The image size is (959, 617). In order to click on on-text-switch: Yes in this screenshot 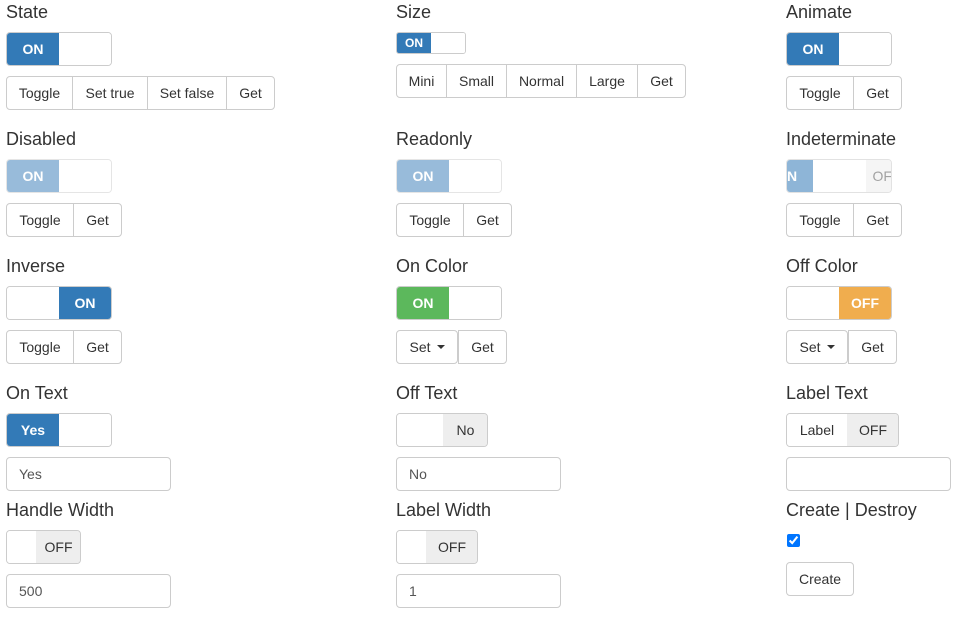, I will do `click(59, 430)`.